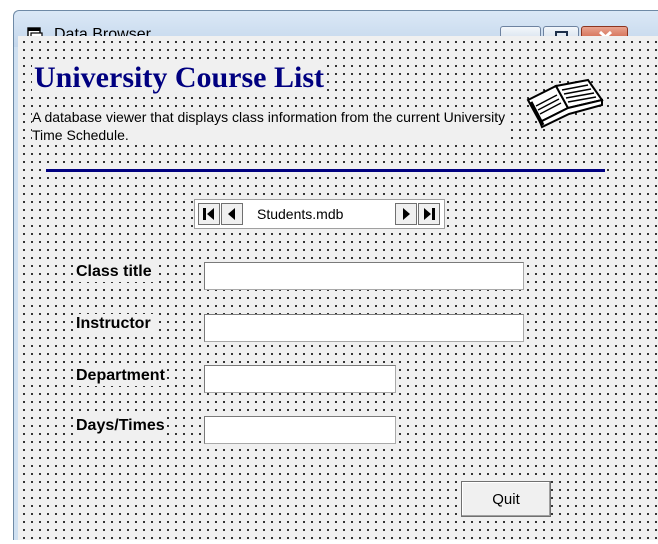 This screenshot has height=544, width=658. I want to click on department-label: Department, so click(120, 376).